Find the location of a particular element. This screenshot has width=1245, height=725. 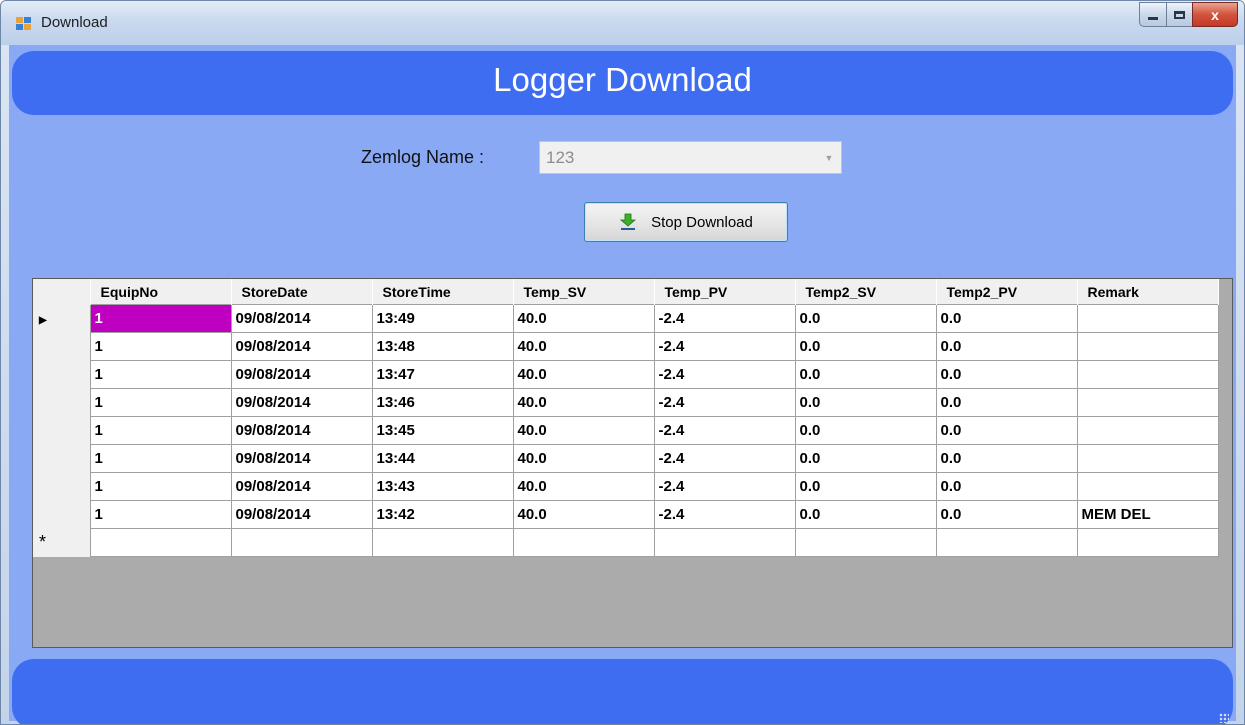

column-header: Temp_SV is located at coordinates (584, 292).